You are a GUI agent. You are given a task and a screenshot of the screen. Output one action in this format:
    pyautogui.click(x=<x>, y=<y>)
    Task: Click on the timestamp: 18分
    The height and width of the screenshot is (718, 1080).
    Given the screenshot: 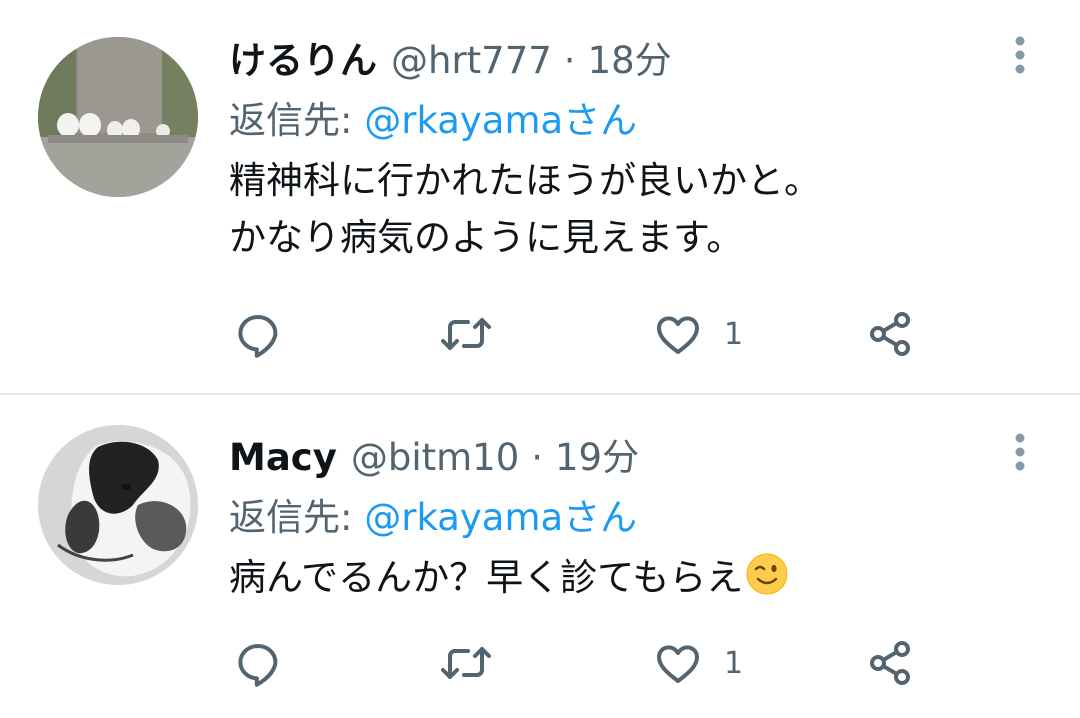 What is the action you would take?
    pyautogui.click(x=630, y=57)
    